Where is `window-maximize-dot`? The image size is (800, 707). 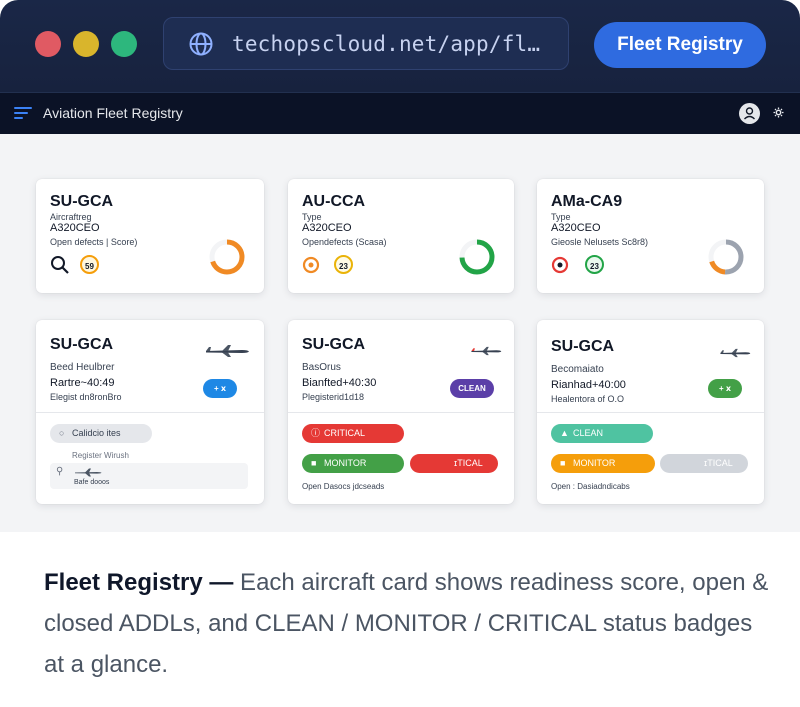 window-maximize-dot is located at coordinates (124, 44).